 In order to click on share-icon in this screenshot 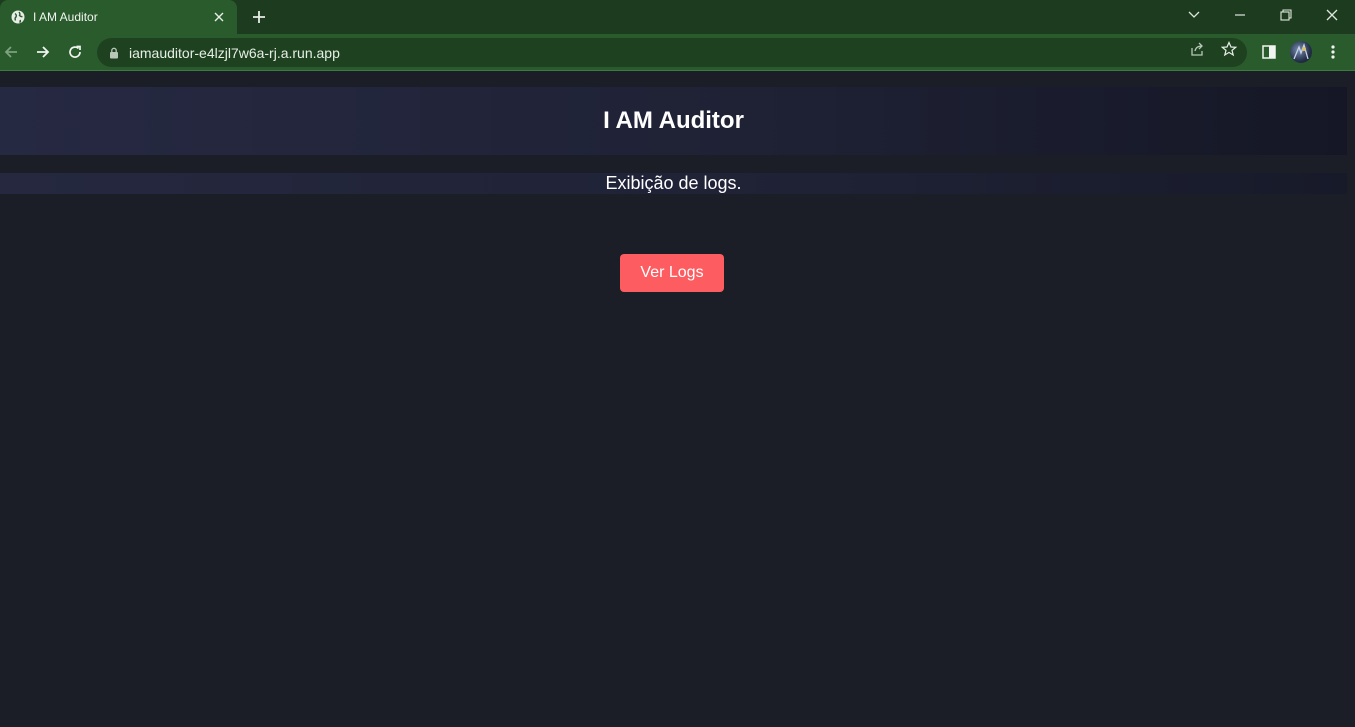, I will do `click(1197, 49)`.